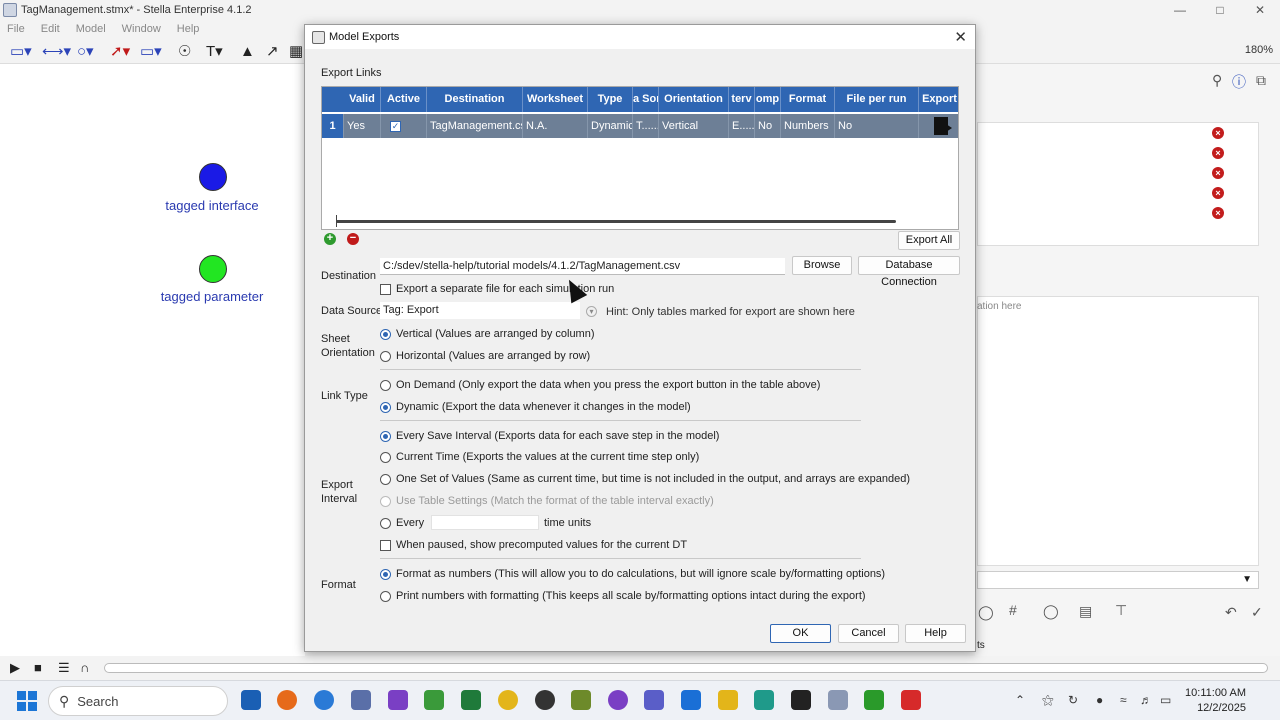  I want to click on run-specs-icon: ☰, so click(64, 668).